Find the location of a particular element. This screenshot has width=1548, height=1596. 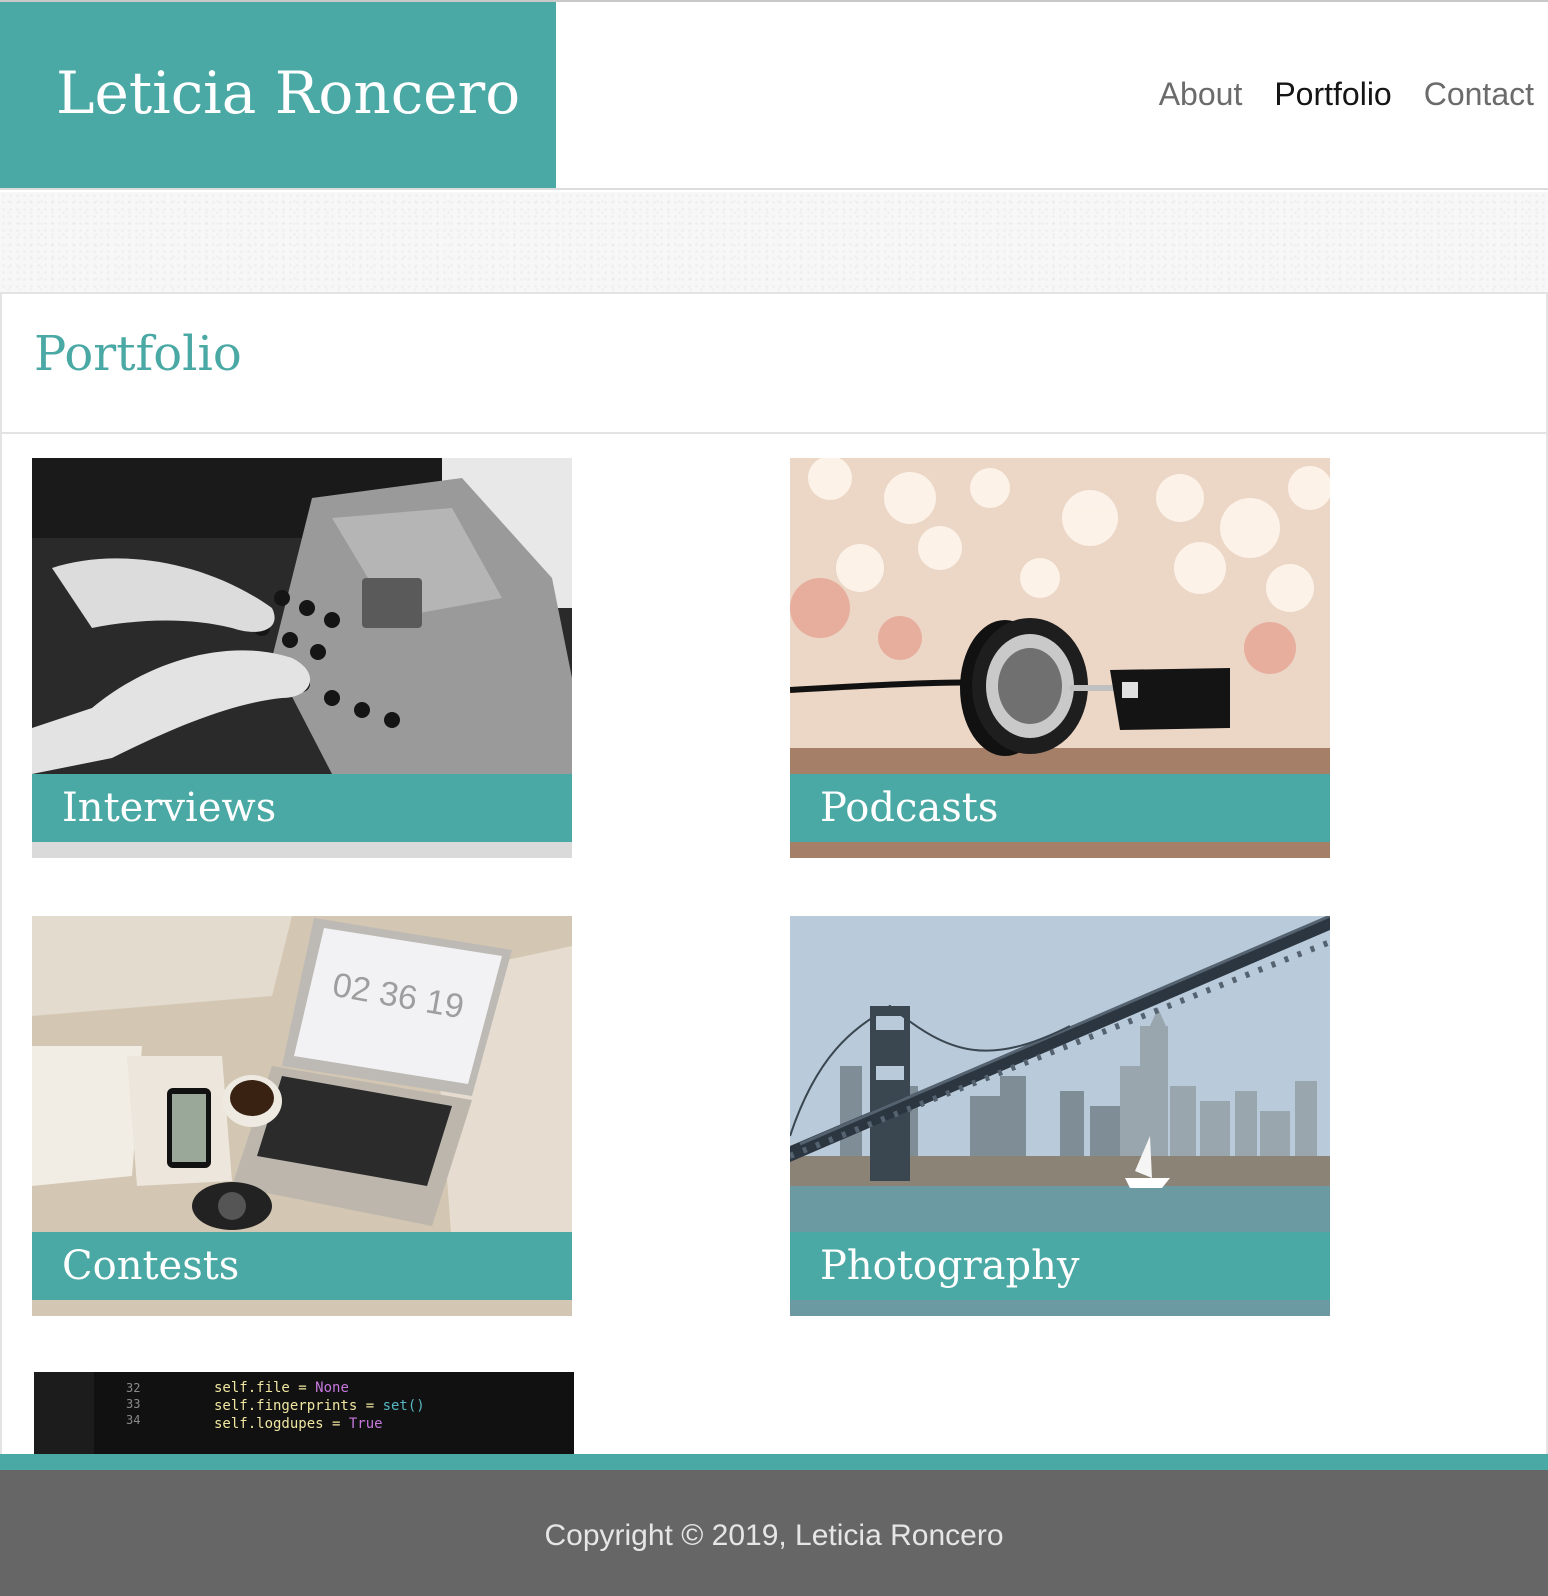

svg-text: self.file = None is located at coordinates (281, 1388).